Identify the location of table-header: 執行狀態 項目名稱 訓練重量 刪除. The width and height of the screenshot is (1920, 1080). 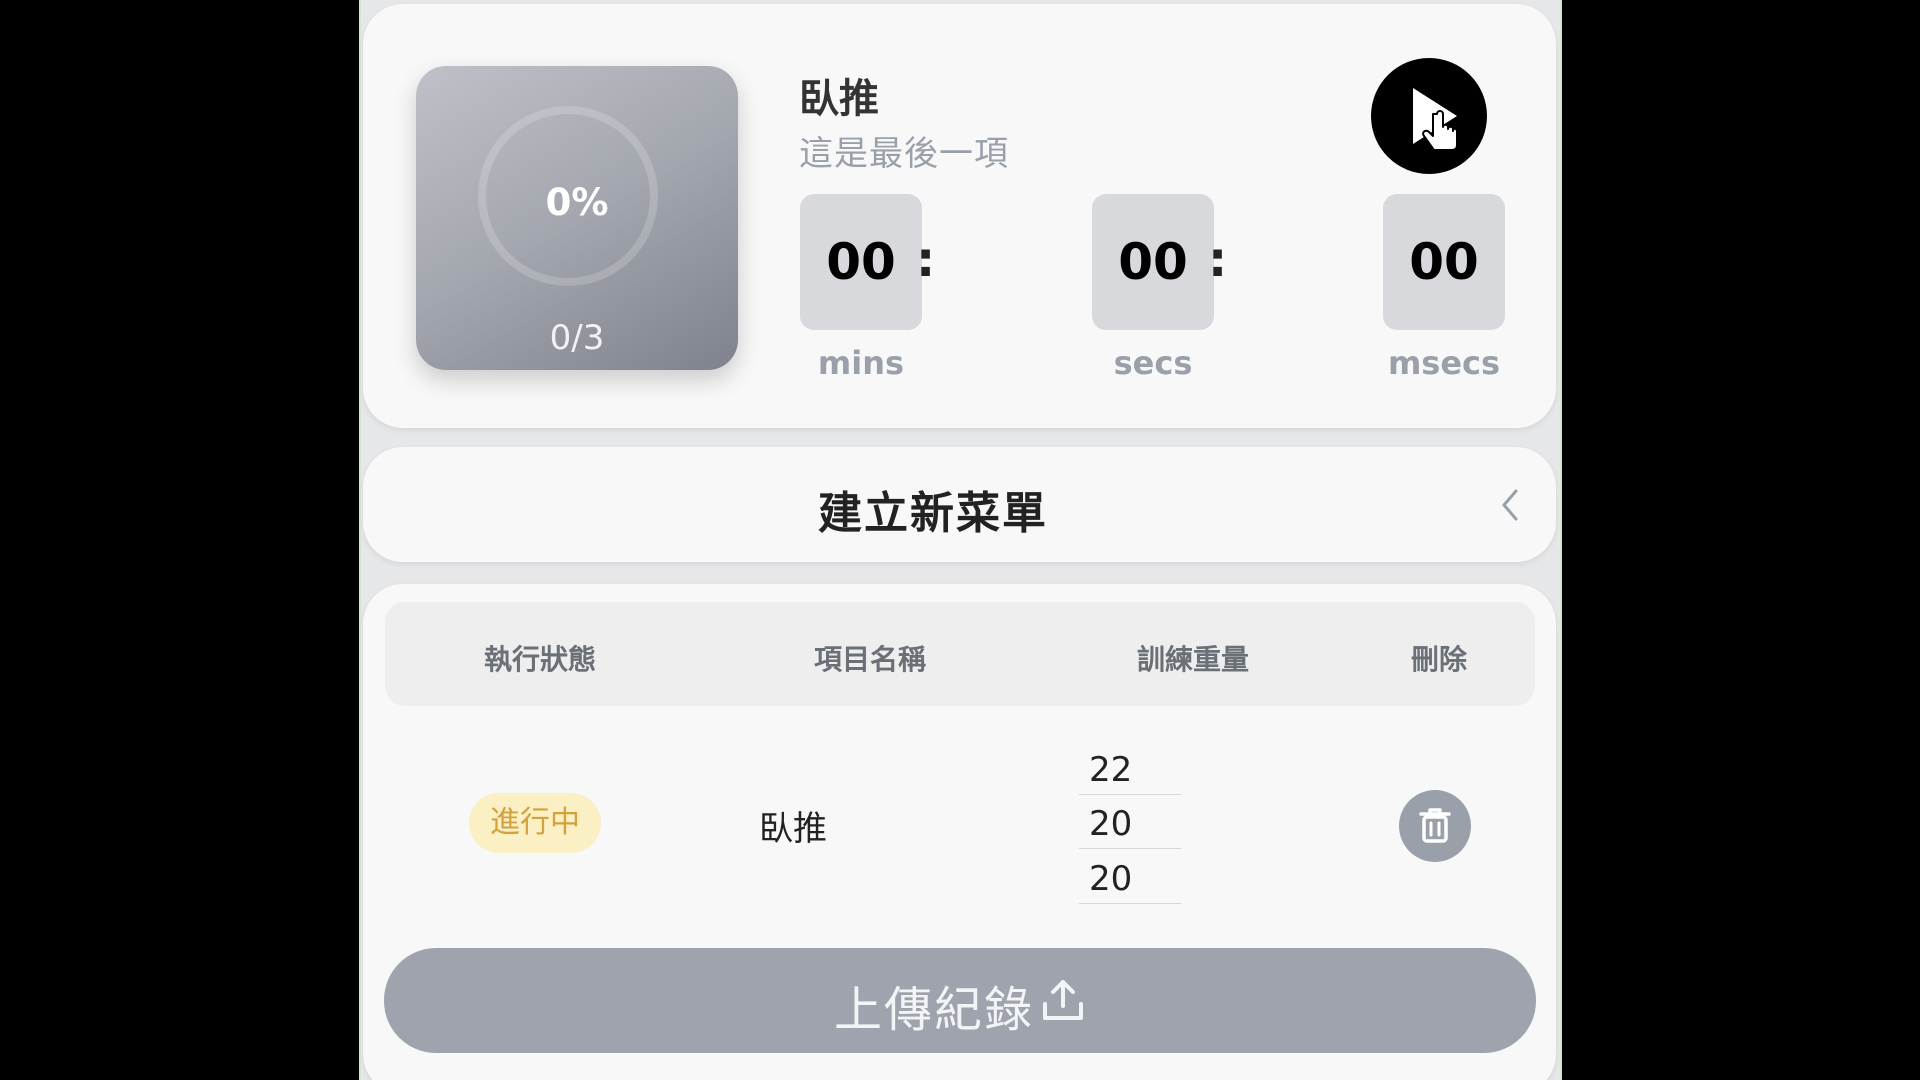
(960, 654).